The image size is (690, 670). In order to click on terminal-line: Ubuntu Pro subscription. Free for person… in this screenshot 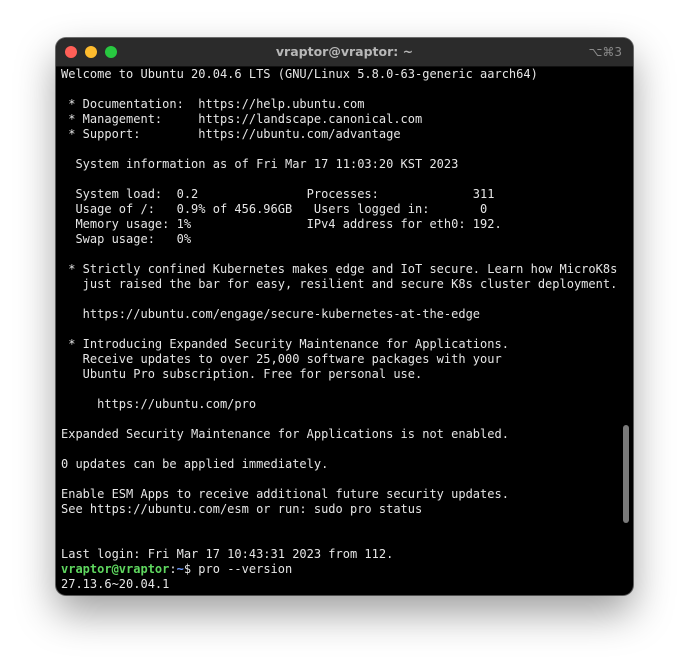, I will do `click(242, 374)`.